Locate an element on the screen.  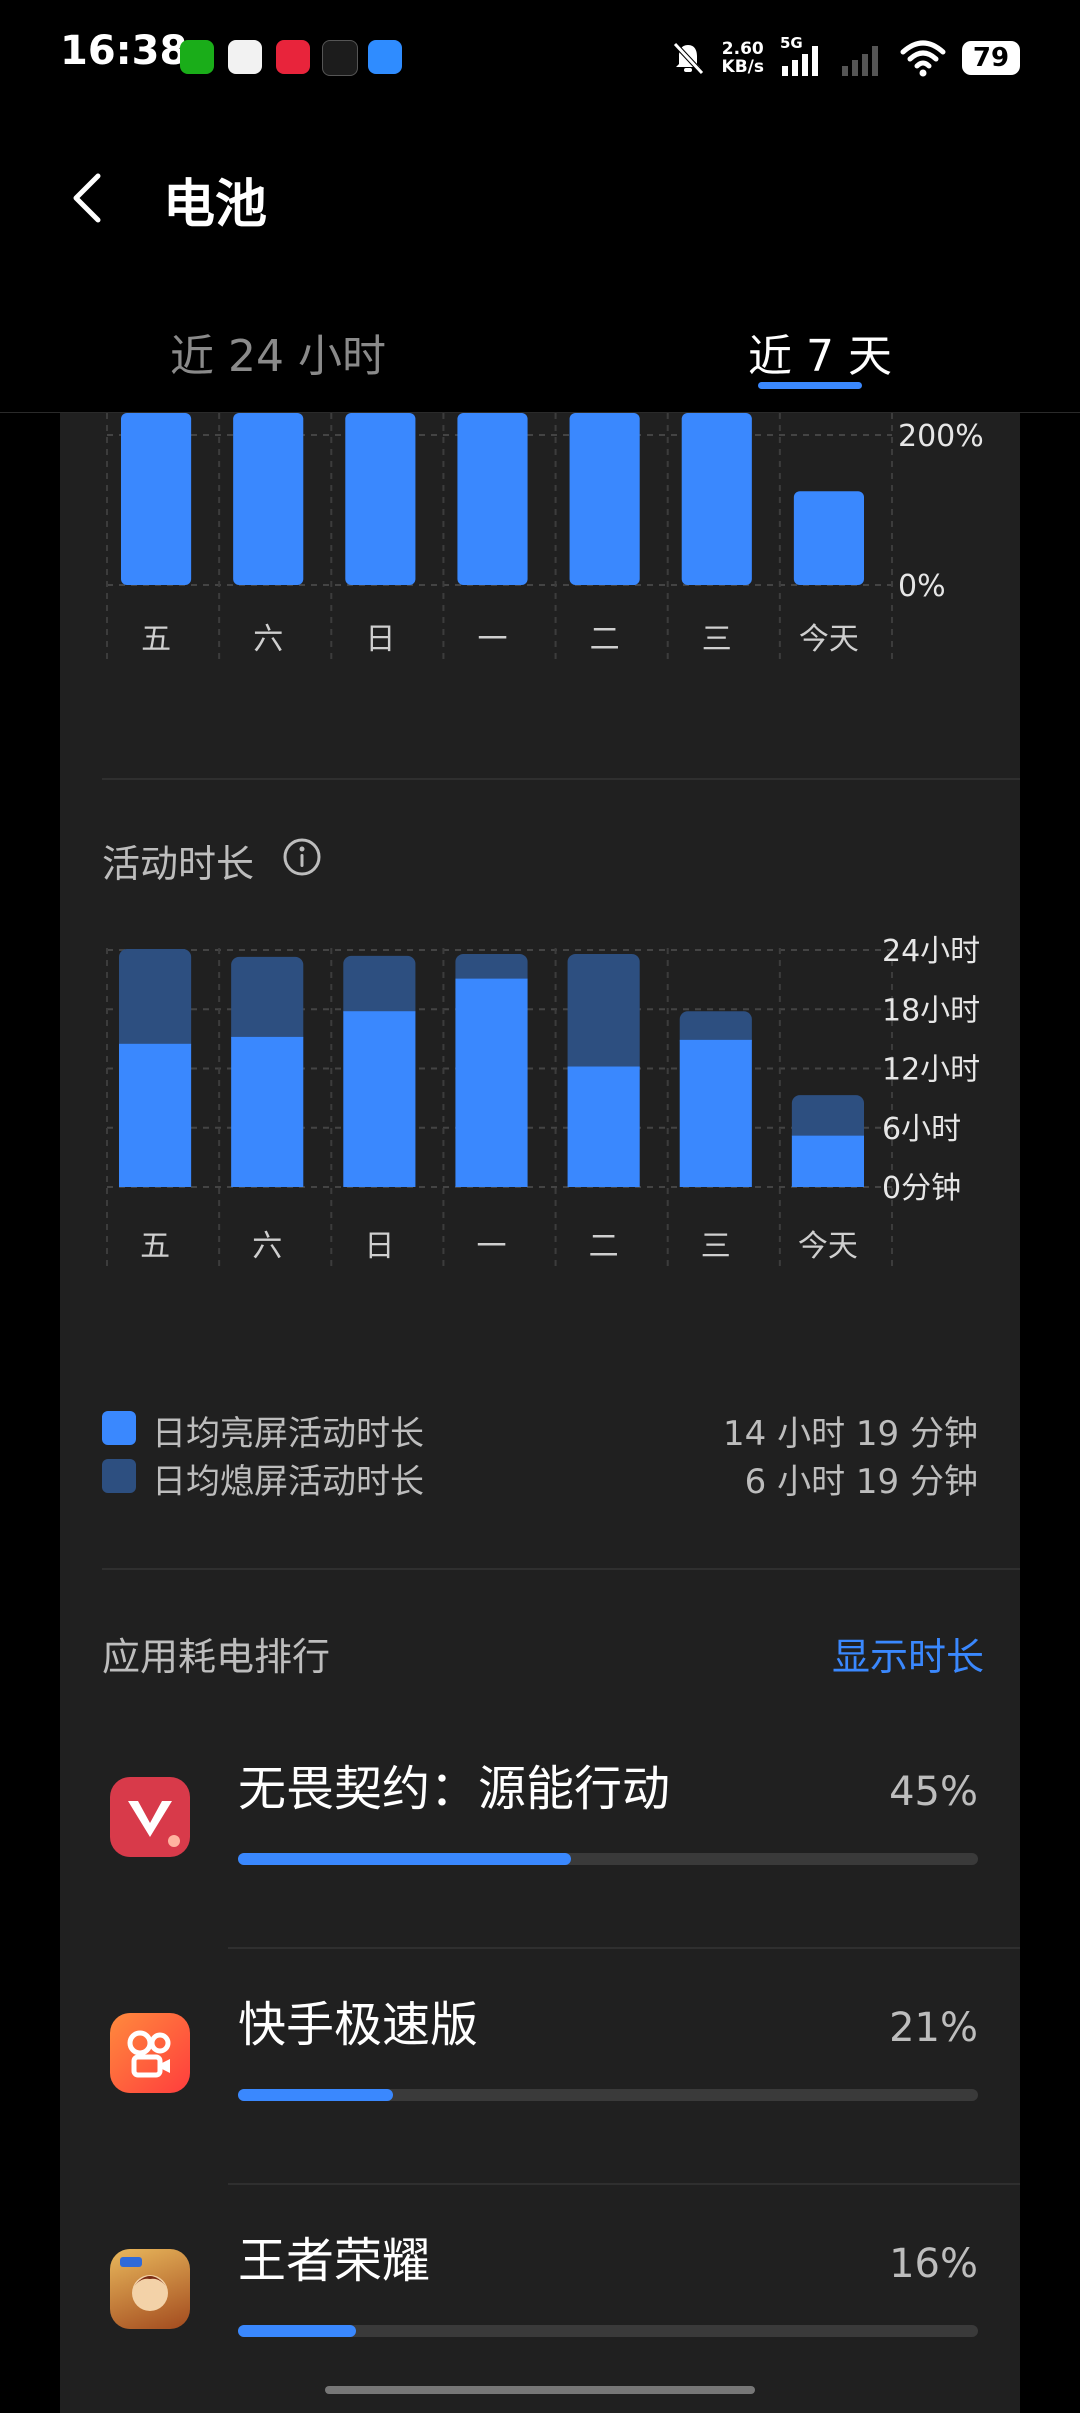
wifi-icon is located at coordinates (923, 58).